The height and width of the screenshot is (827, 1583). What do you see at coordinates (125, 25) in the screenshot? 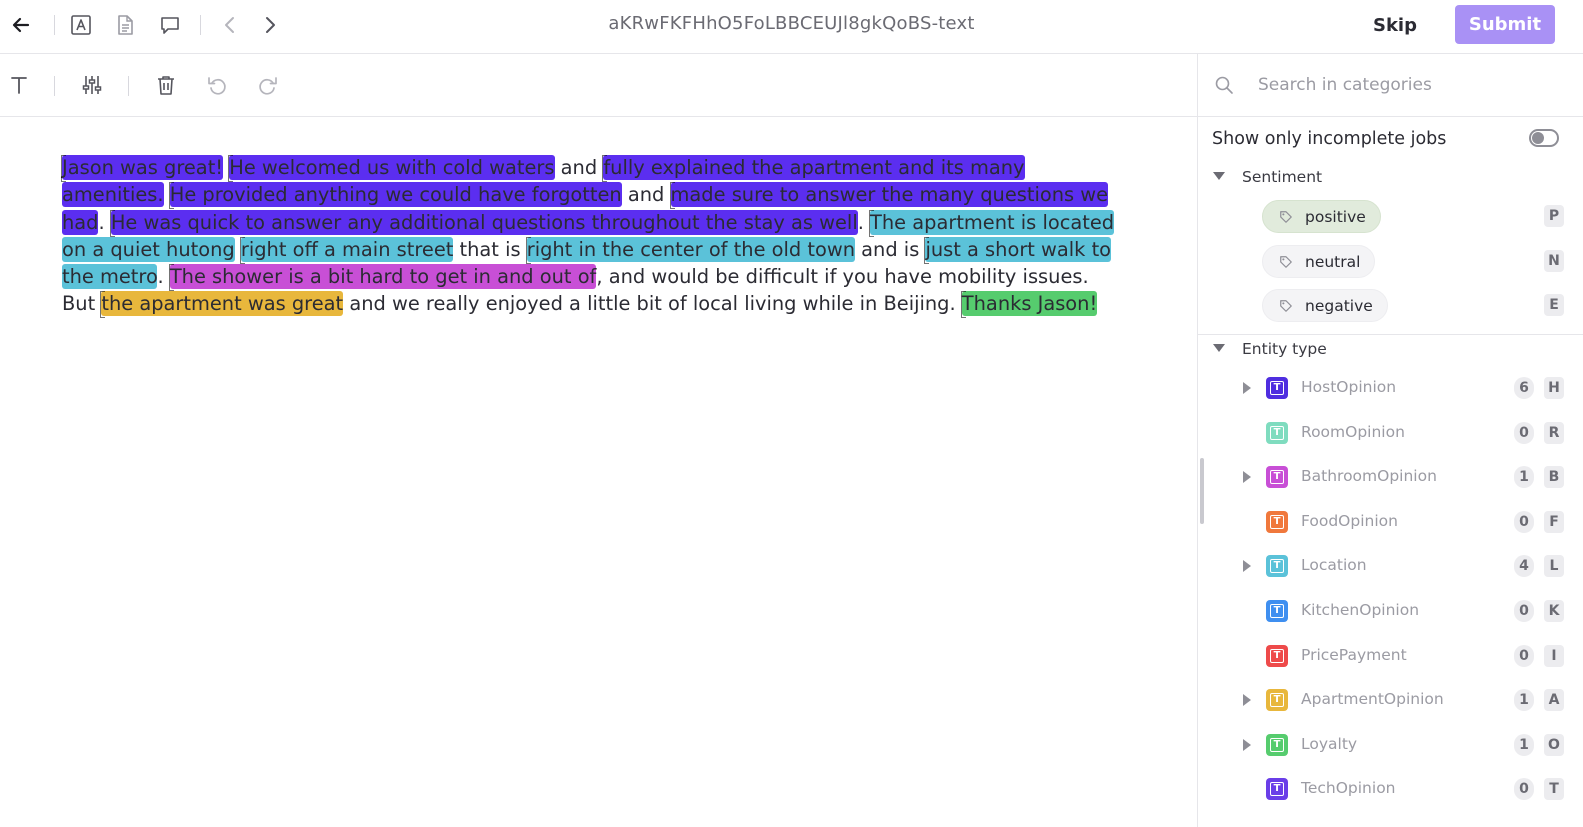
I see `document-icon` at bounding box center [125, 25].